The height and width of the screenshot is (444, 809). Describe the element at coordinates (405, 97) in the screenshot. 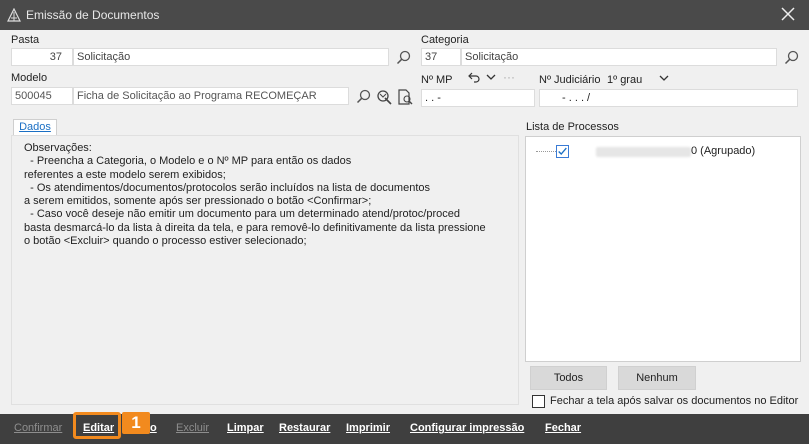

I see `preview-document-icon` at that location.